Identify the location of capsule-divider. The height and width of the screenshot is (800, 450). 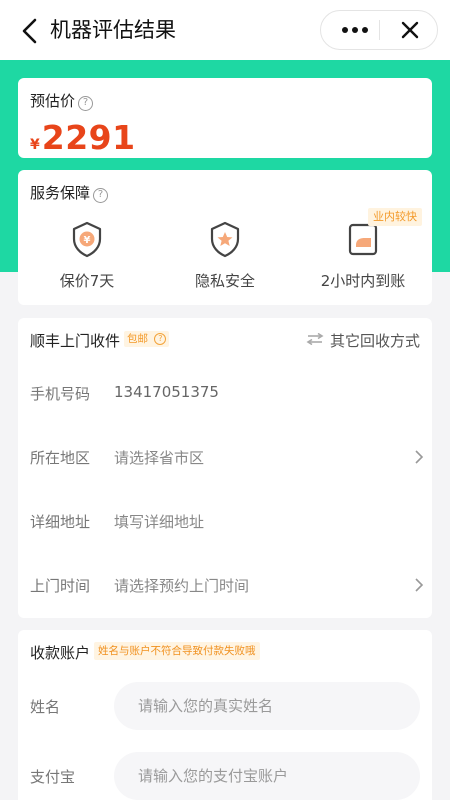
(379, 30).